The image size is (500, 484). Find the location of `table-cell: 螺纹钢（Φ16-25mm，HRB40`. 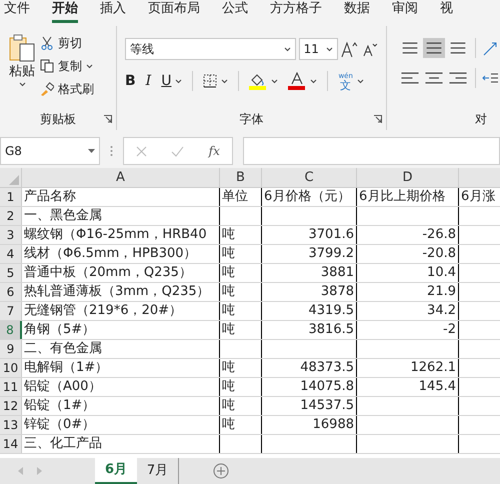

table-cell: 螺纹钢（Φ16-25mm，HRB40 is located at coordinates (121, 235).